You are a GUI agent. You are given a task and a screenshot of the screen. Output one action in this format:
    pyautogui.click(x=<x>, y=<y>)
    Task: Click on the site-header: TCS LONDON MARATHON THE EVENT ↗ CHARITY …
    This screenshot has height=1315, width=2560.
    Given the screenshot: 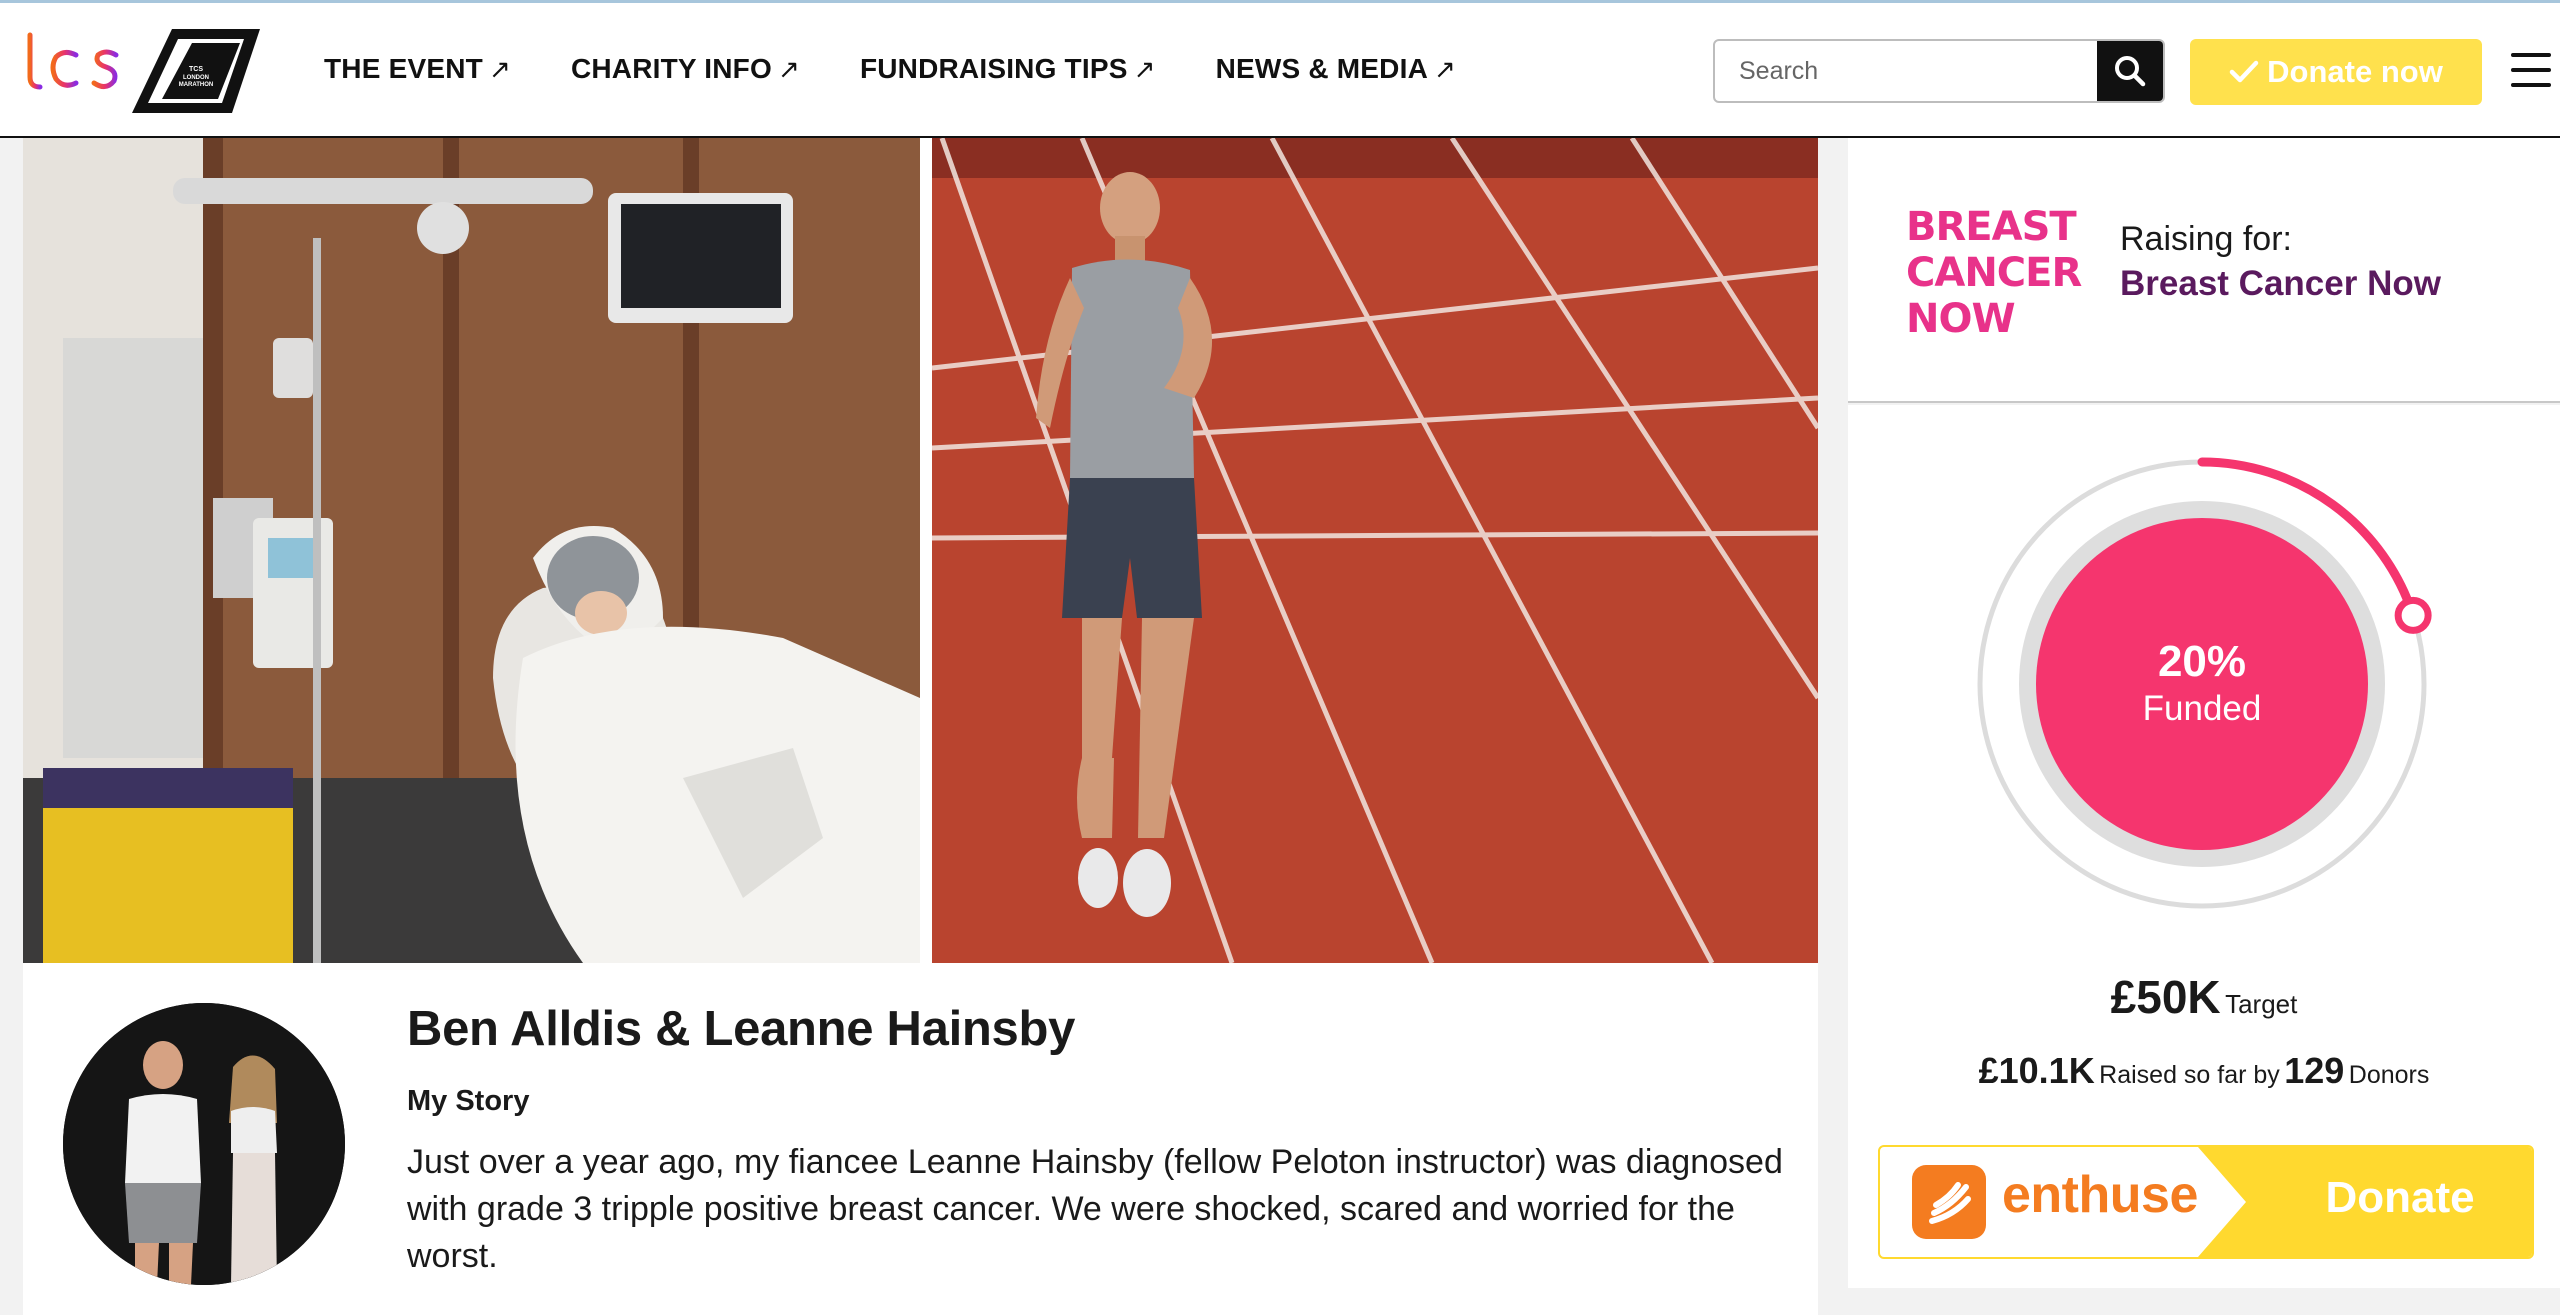 What is the action you would take?
    pyautogui.click(x=1280, y=70)
    